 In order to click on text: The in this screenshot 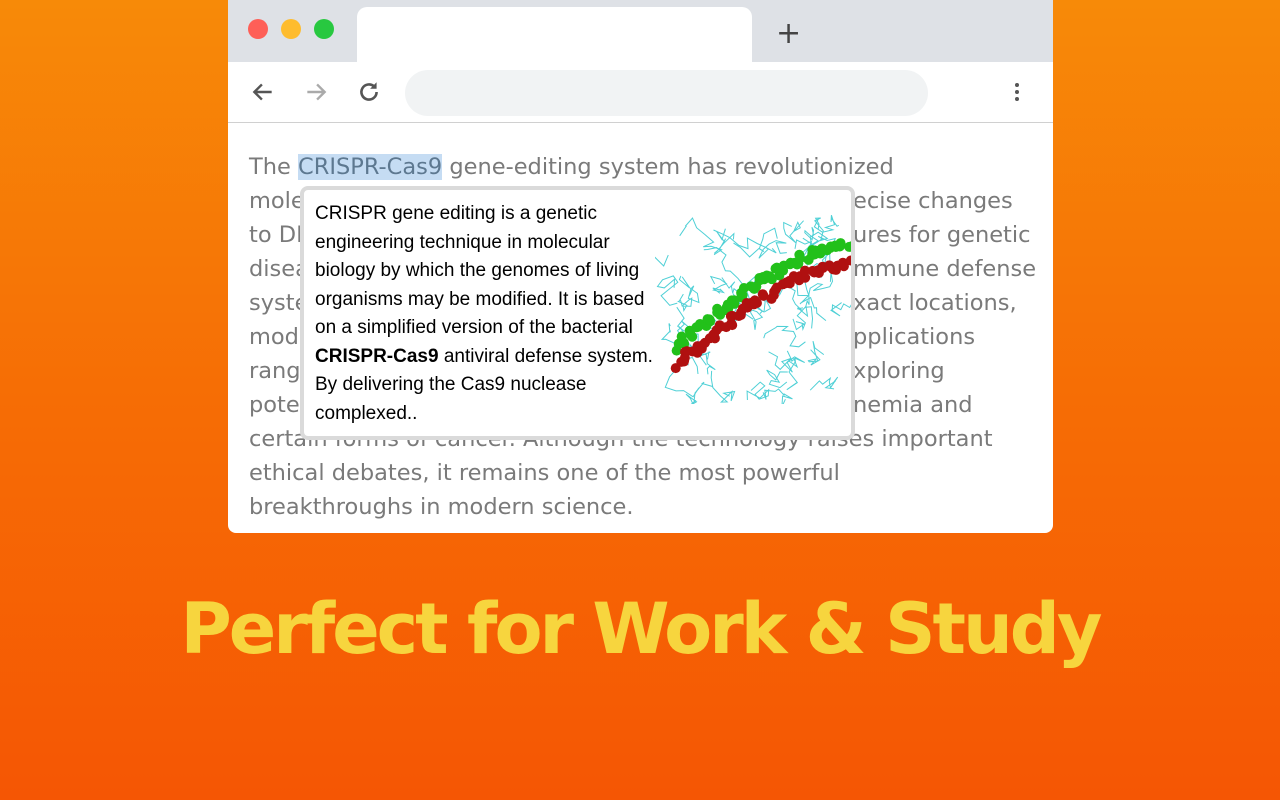, I will do `click(273, 167)`.